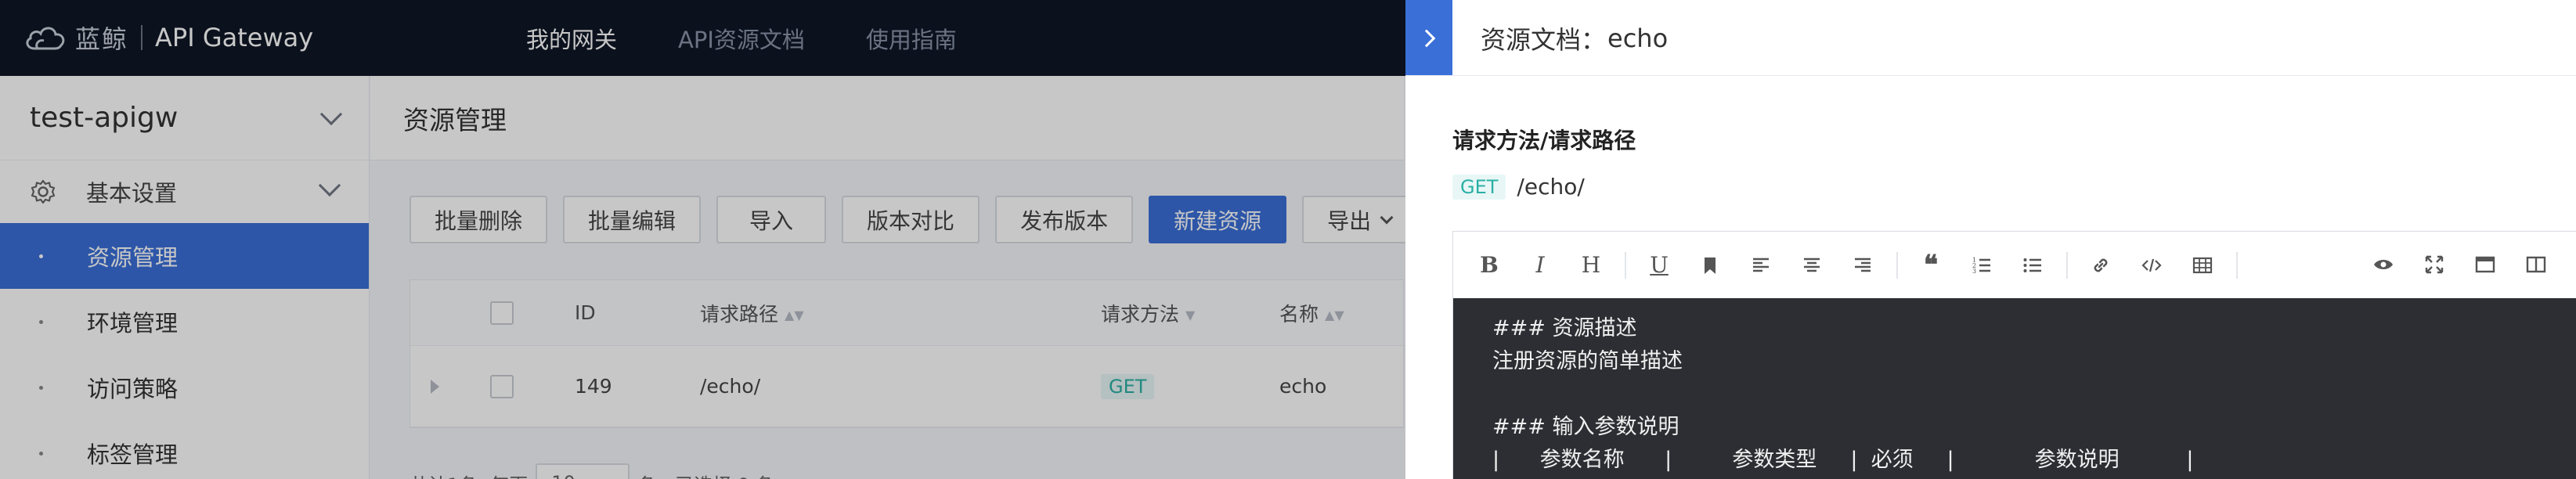 The width and height of the screenshot is (2576, 479). I want to click on preview-eye-icon, so click(2383, 264).